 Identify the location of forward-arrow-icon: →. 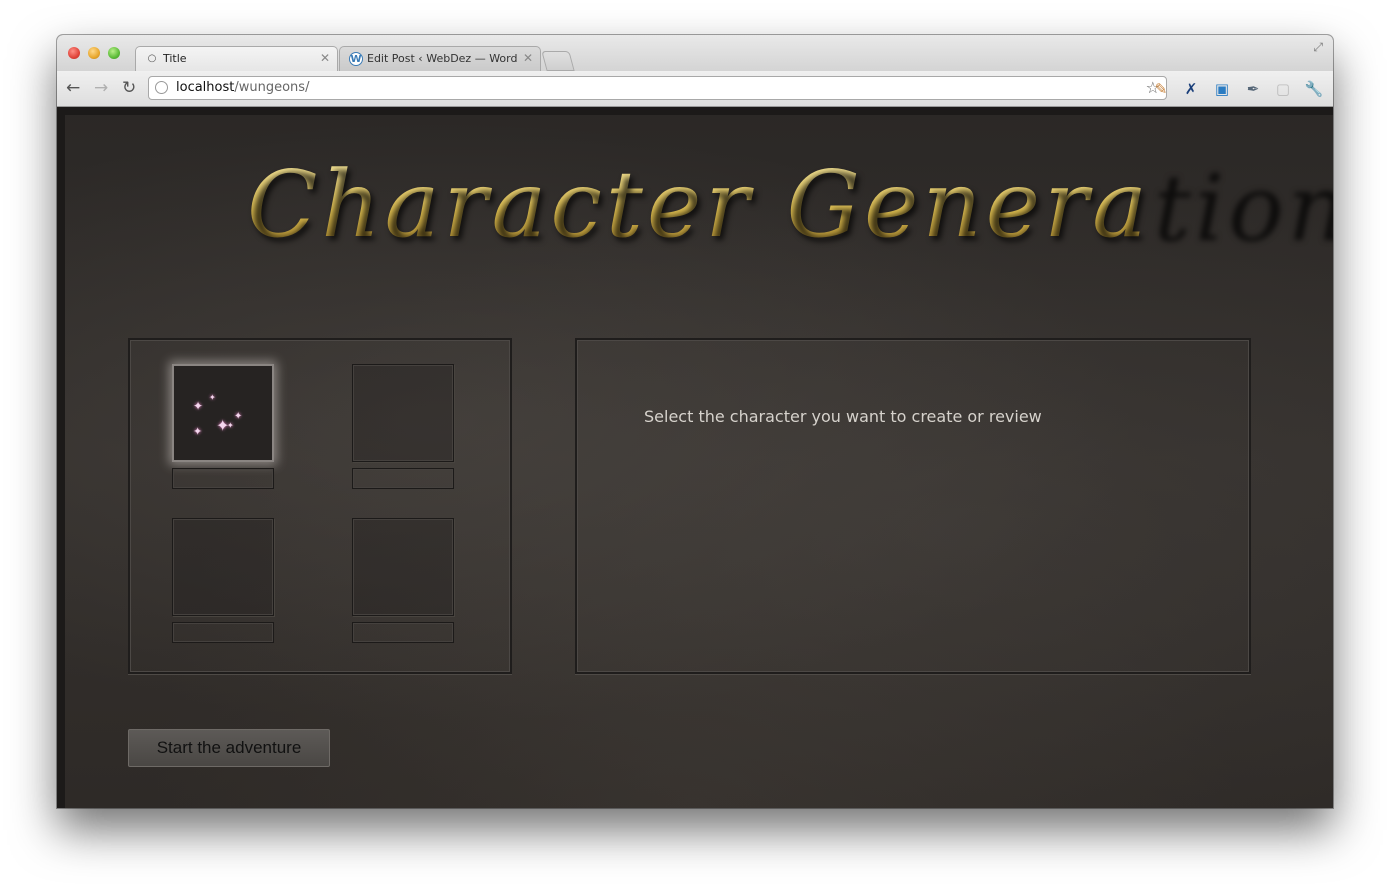
(101, 88).